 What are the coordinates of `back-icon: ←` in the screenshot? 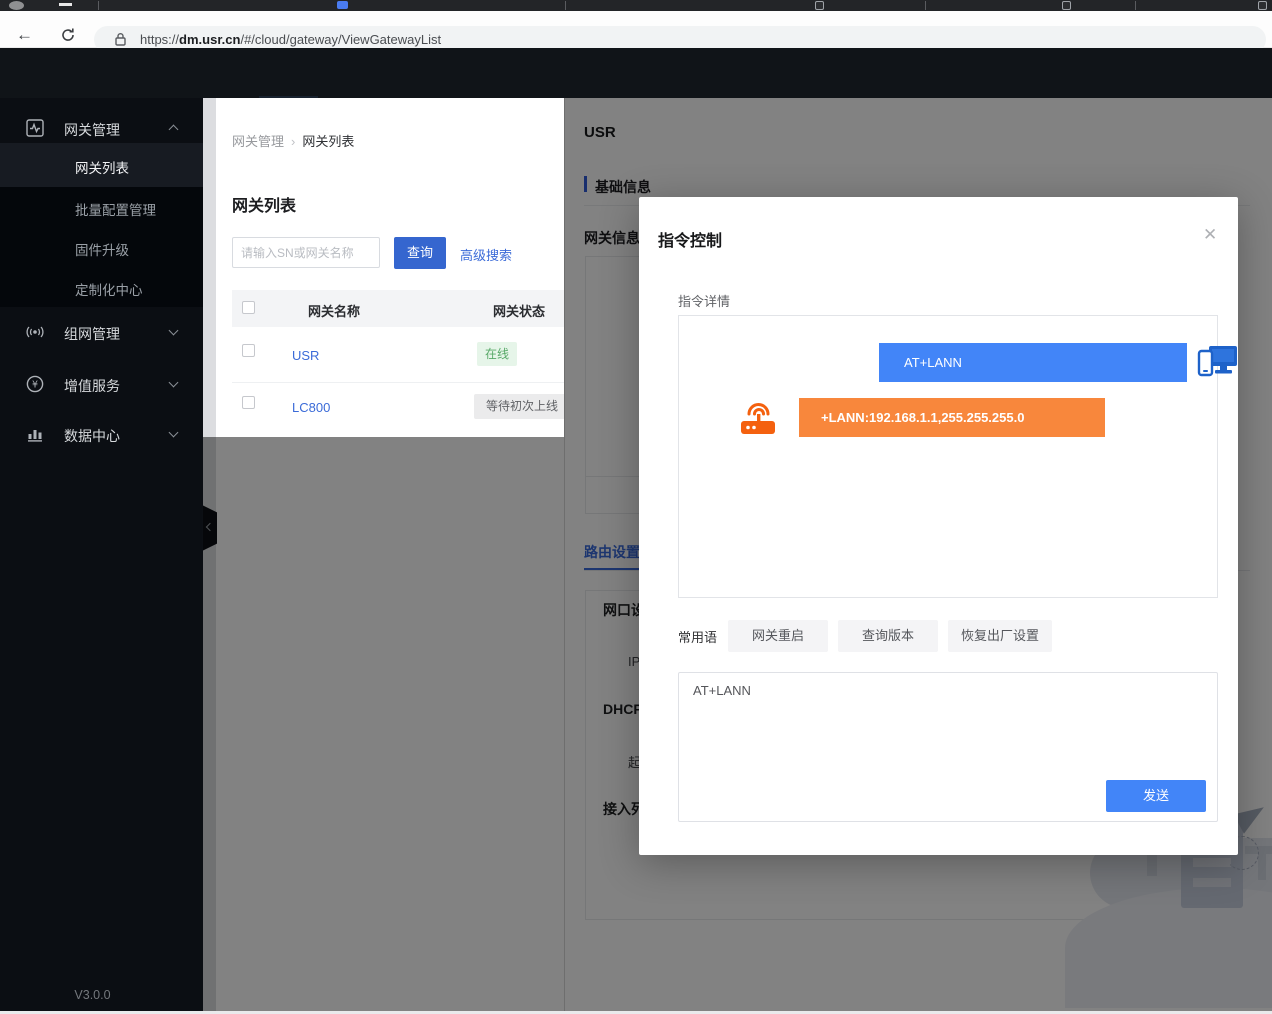 It's located at (24, 35).